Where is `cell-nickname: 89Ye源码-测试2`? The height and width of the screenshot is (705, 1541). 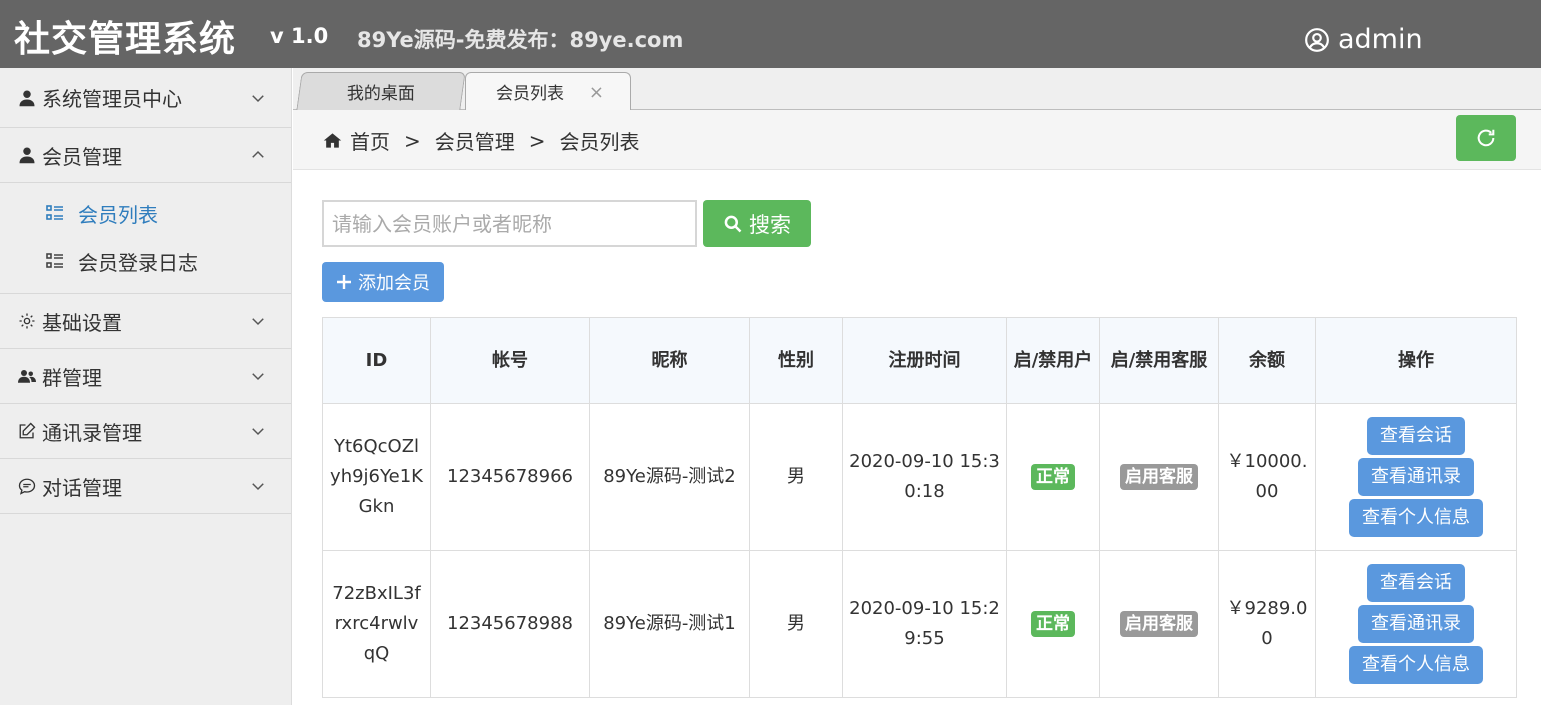 cell-nickname: 89Ye源码-测试2 is located at coordinates (669, 477).